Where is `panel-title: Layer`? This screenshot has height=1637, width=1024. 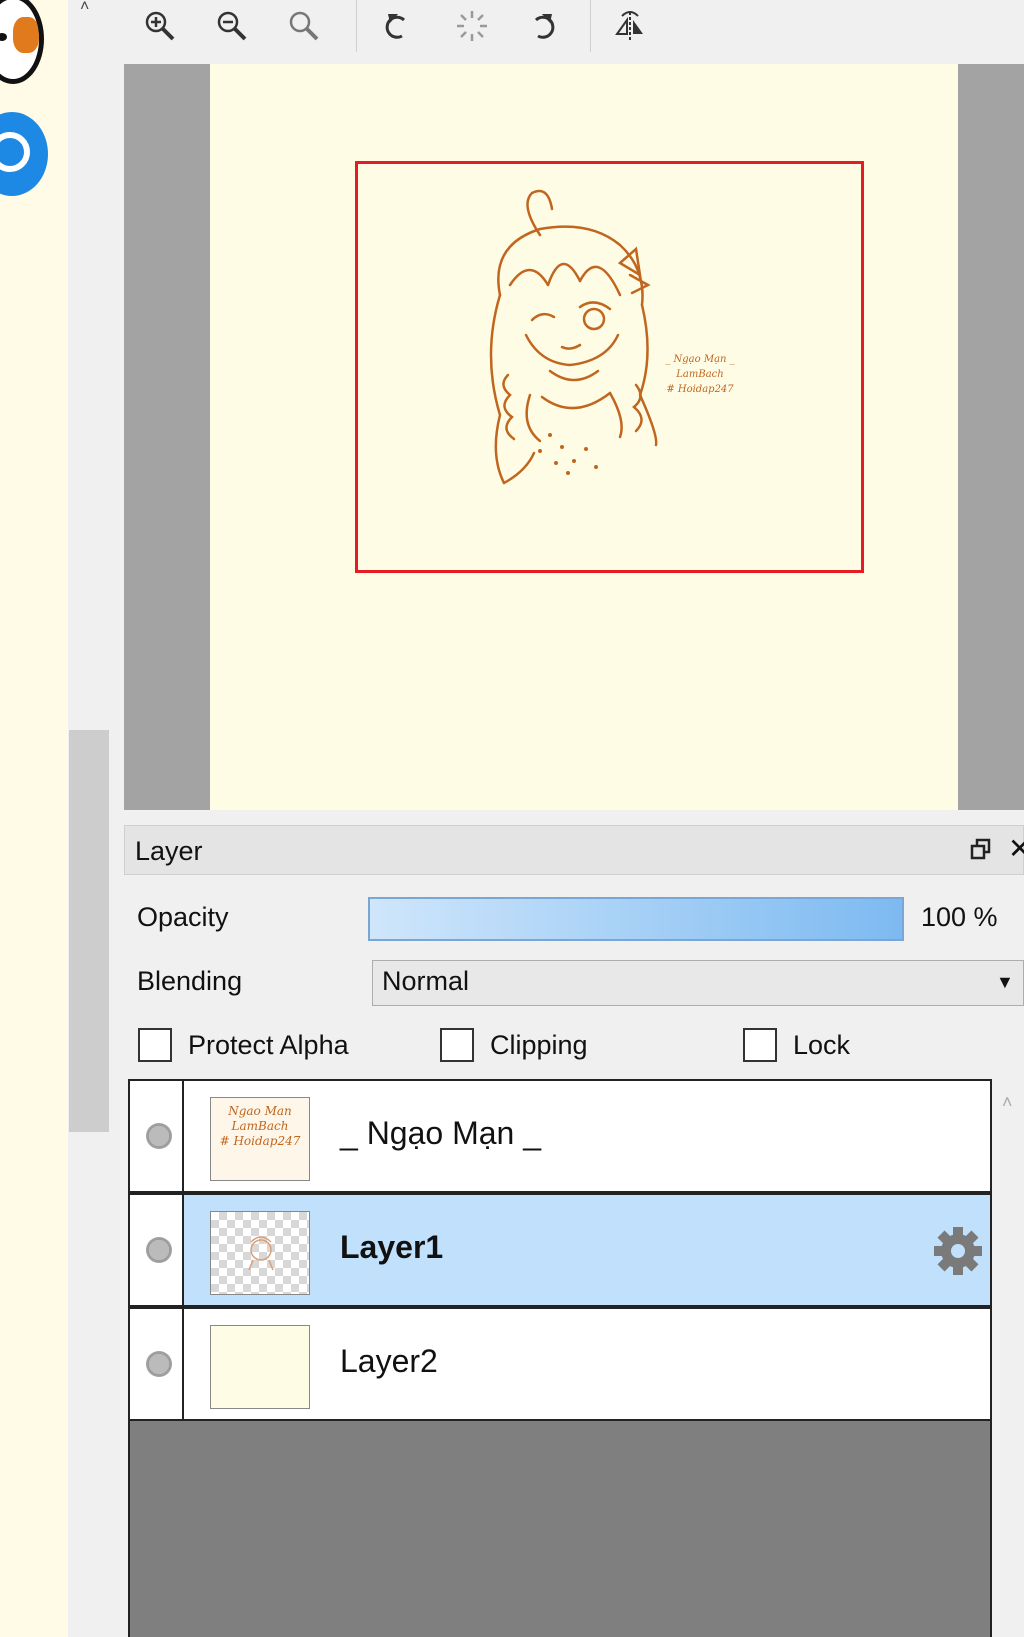
panel-title: Layer is located at coordinates (169, 851).